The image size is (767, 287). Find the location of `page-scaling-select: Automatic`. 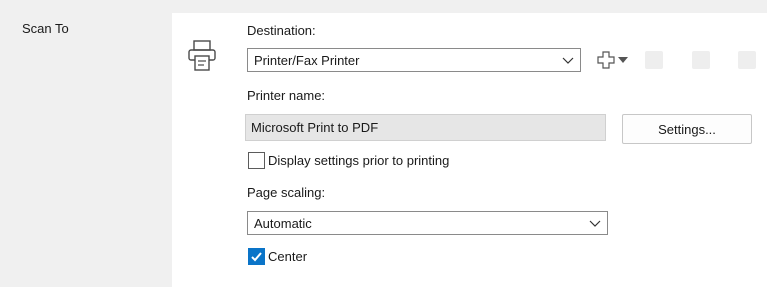

page-scaling-select: Automatic is located at coordinates (427, 223).